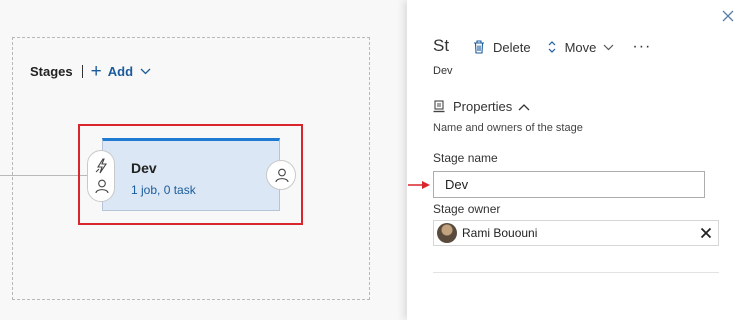 Image resolution: width=746 pixels, height=320 pixels. Describe the element at coordinates (552, 47) in the screenshot. I see `move-icon` at that location.